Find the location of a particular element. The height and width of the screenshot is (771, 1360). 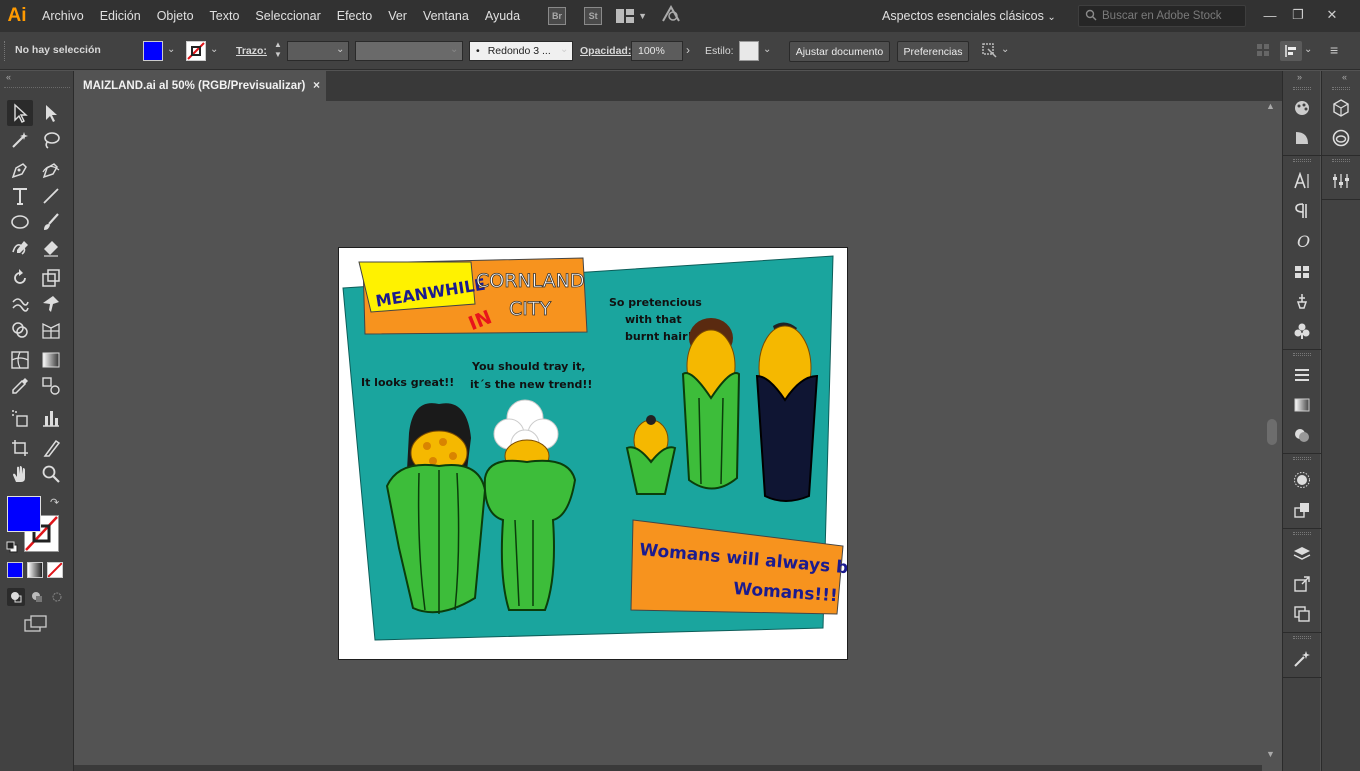

line-tool-icon is located at coordinates (51, 196).